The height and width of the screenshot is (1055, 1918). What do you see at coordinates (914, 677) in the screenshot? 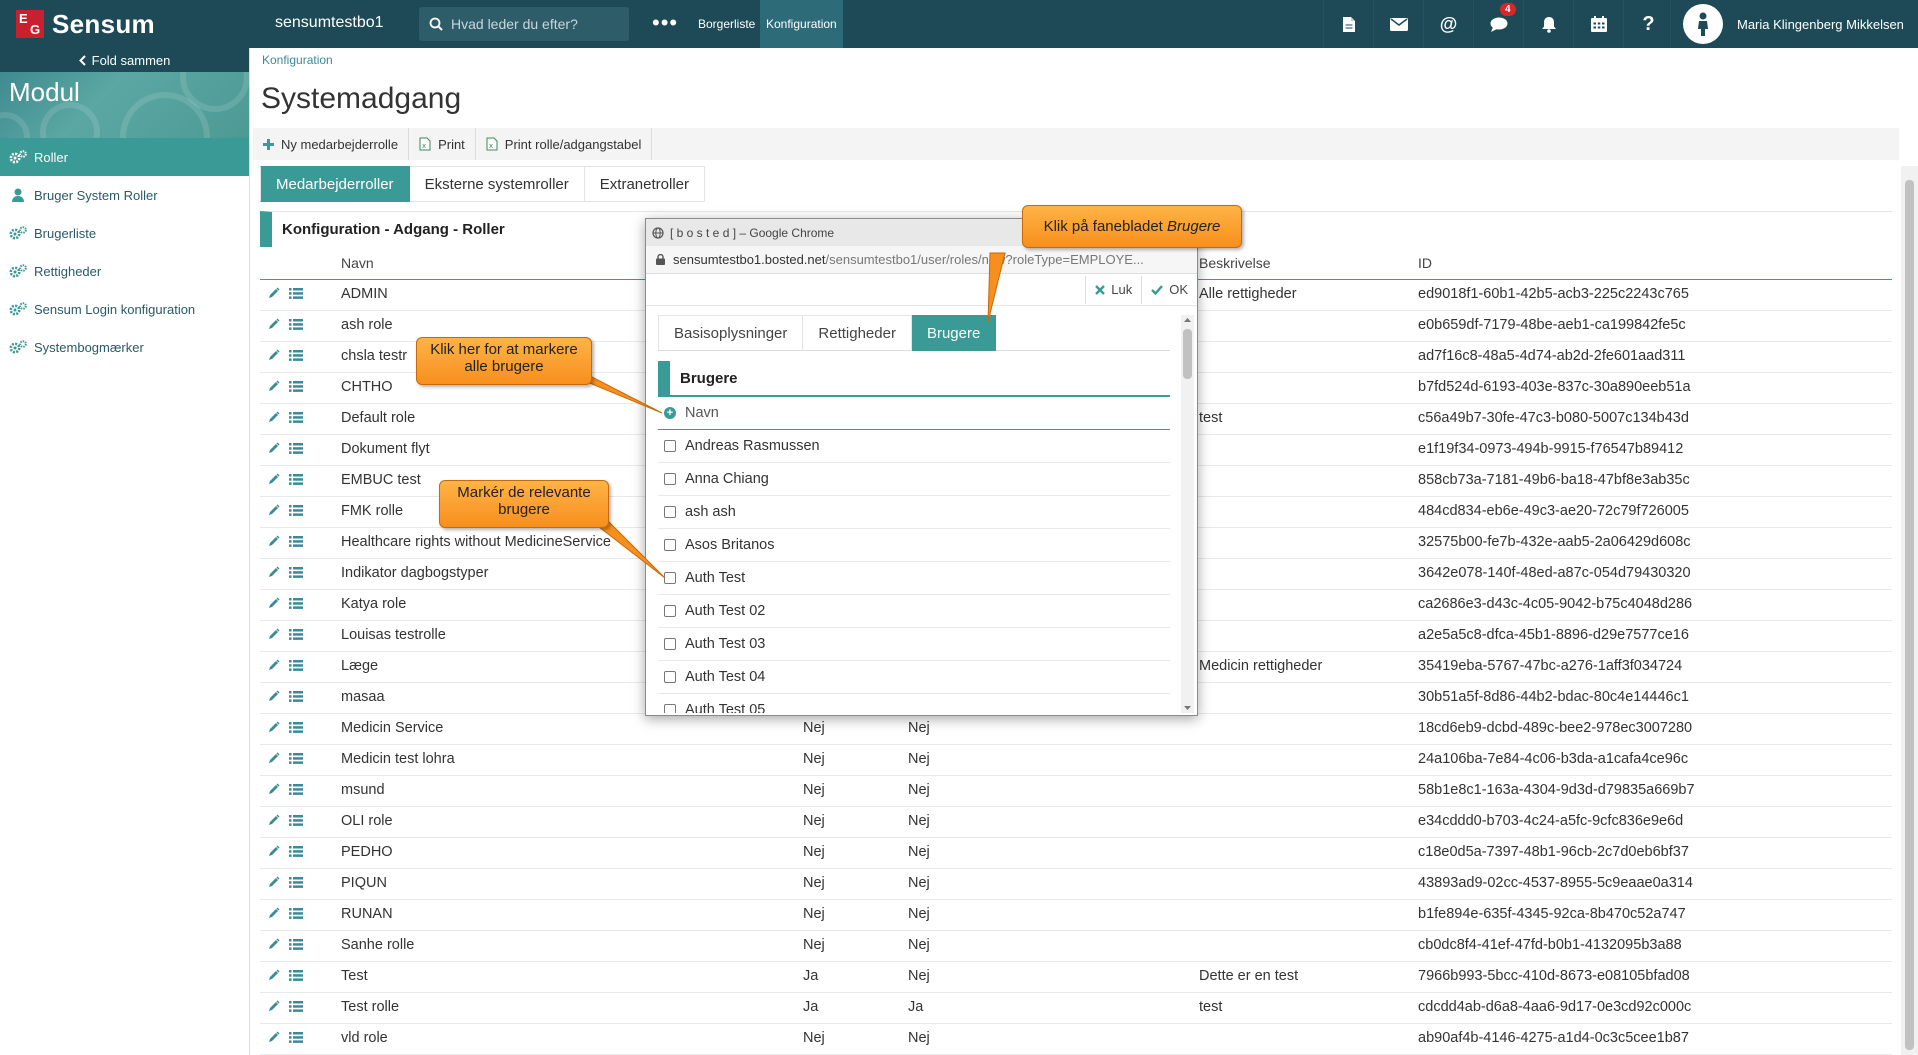
I see `user-list-item: Auth Test 04` at bounding box center [914, 677].